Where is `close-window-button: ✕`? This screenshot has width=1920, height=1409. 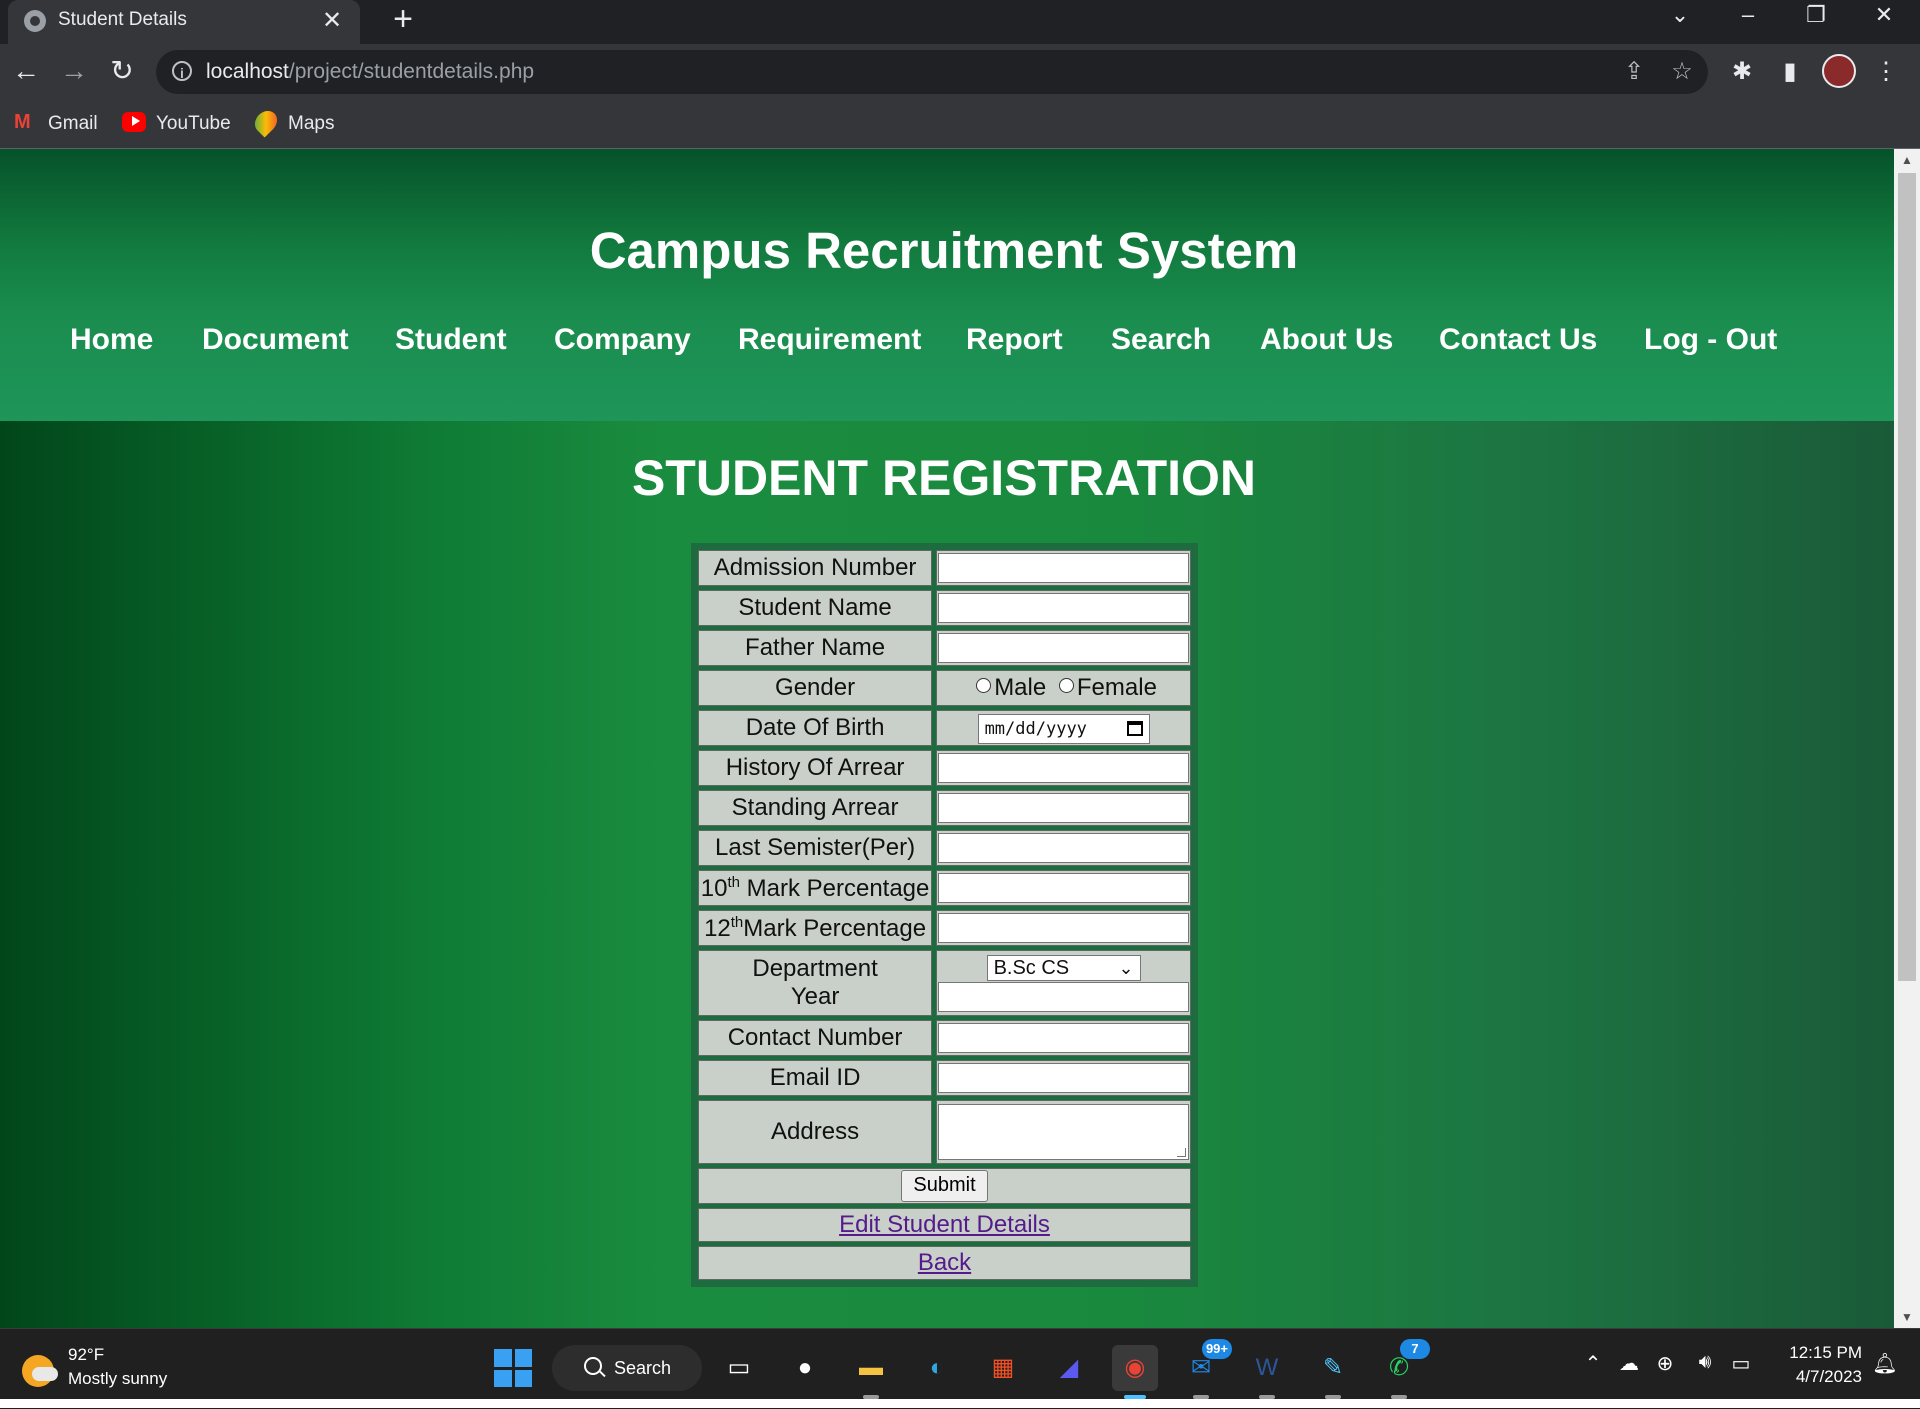 close-window-button: ✕ is located at coordinates (1884, 22).